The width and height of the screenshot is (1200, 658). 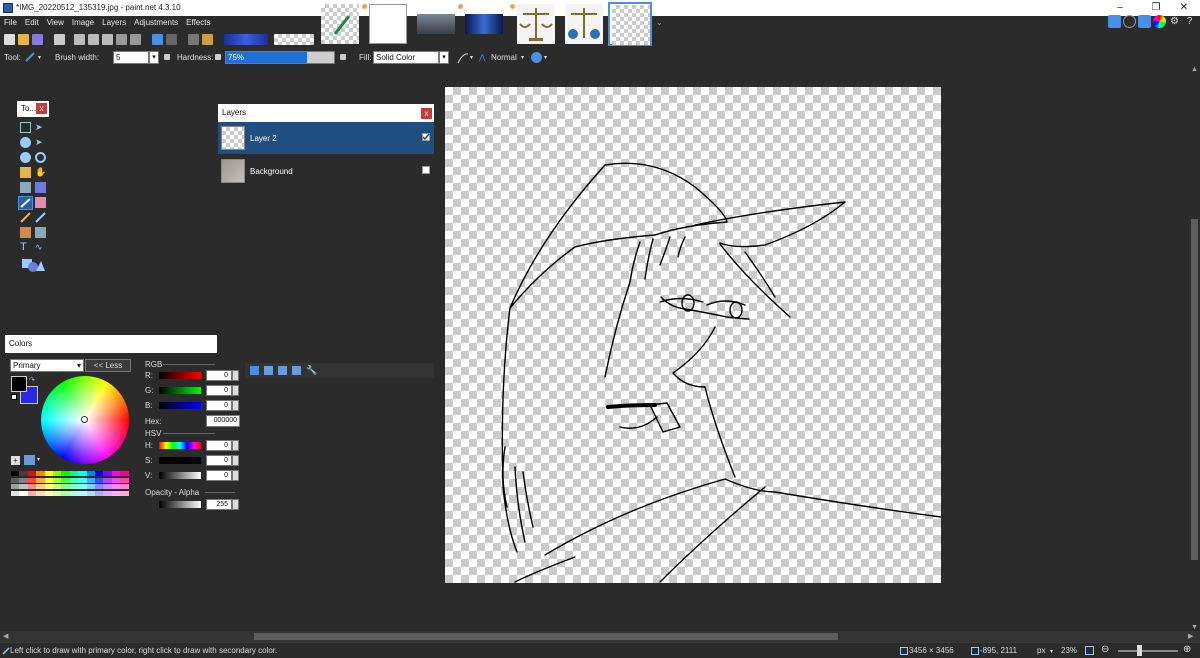 I want to click on color-picker-icon, so click(x=40, y=217).